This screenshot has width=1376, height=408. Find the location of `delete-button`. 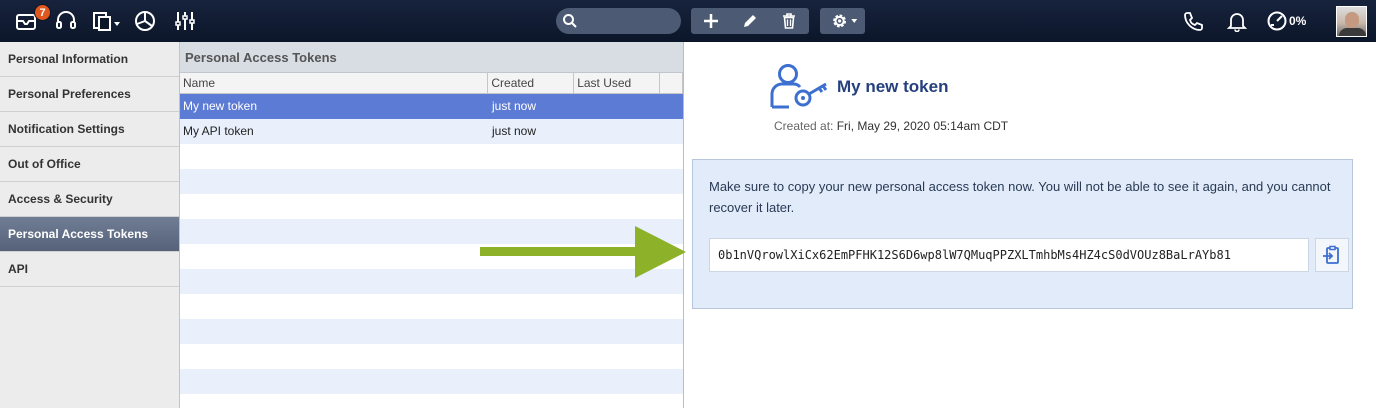

delete-button is located at coordinates (788, 21).